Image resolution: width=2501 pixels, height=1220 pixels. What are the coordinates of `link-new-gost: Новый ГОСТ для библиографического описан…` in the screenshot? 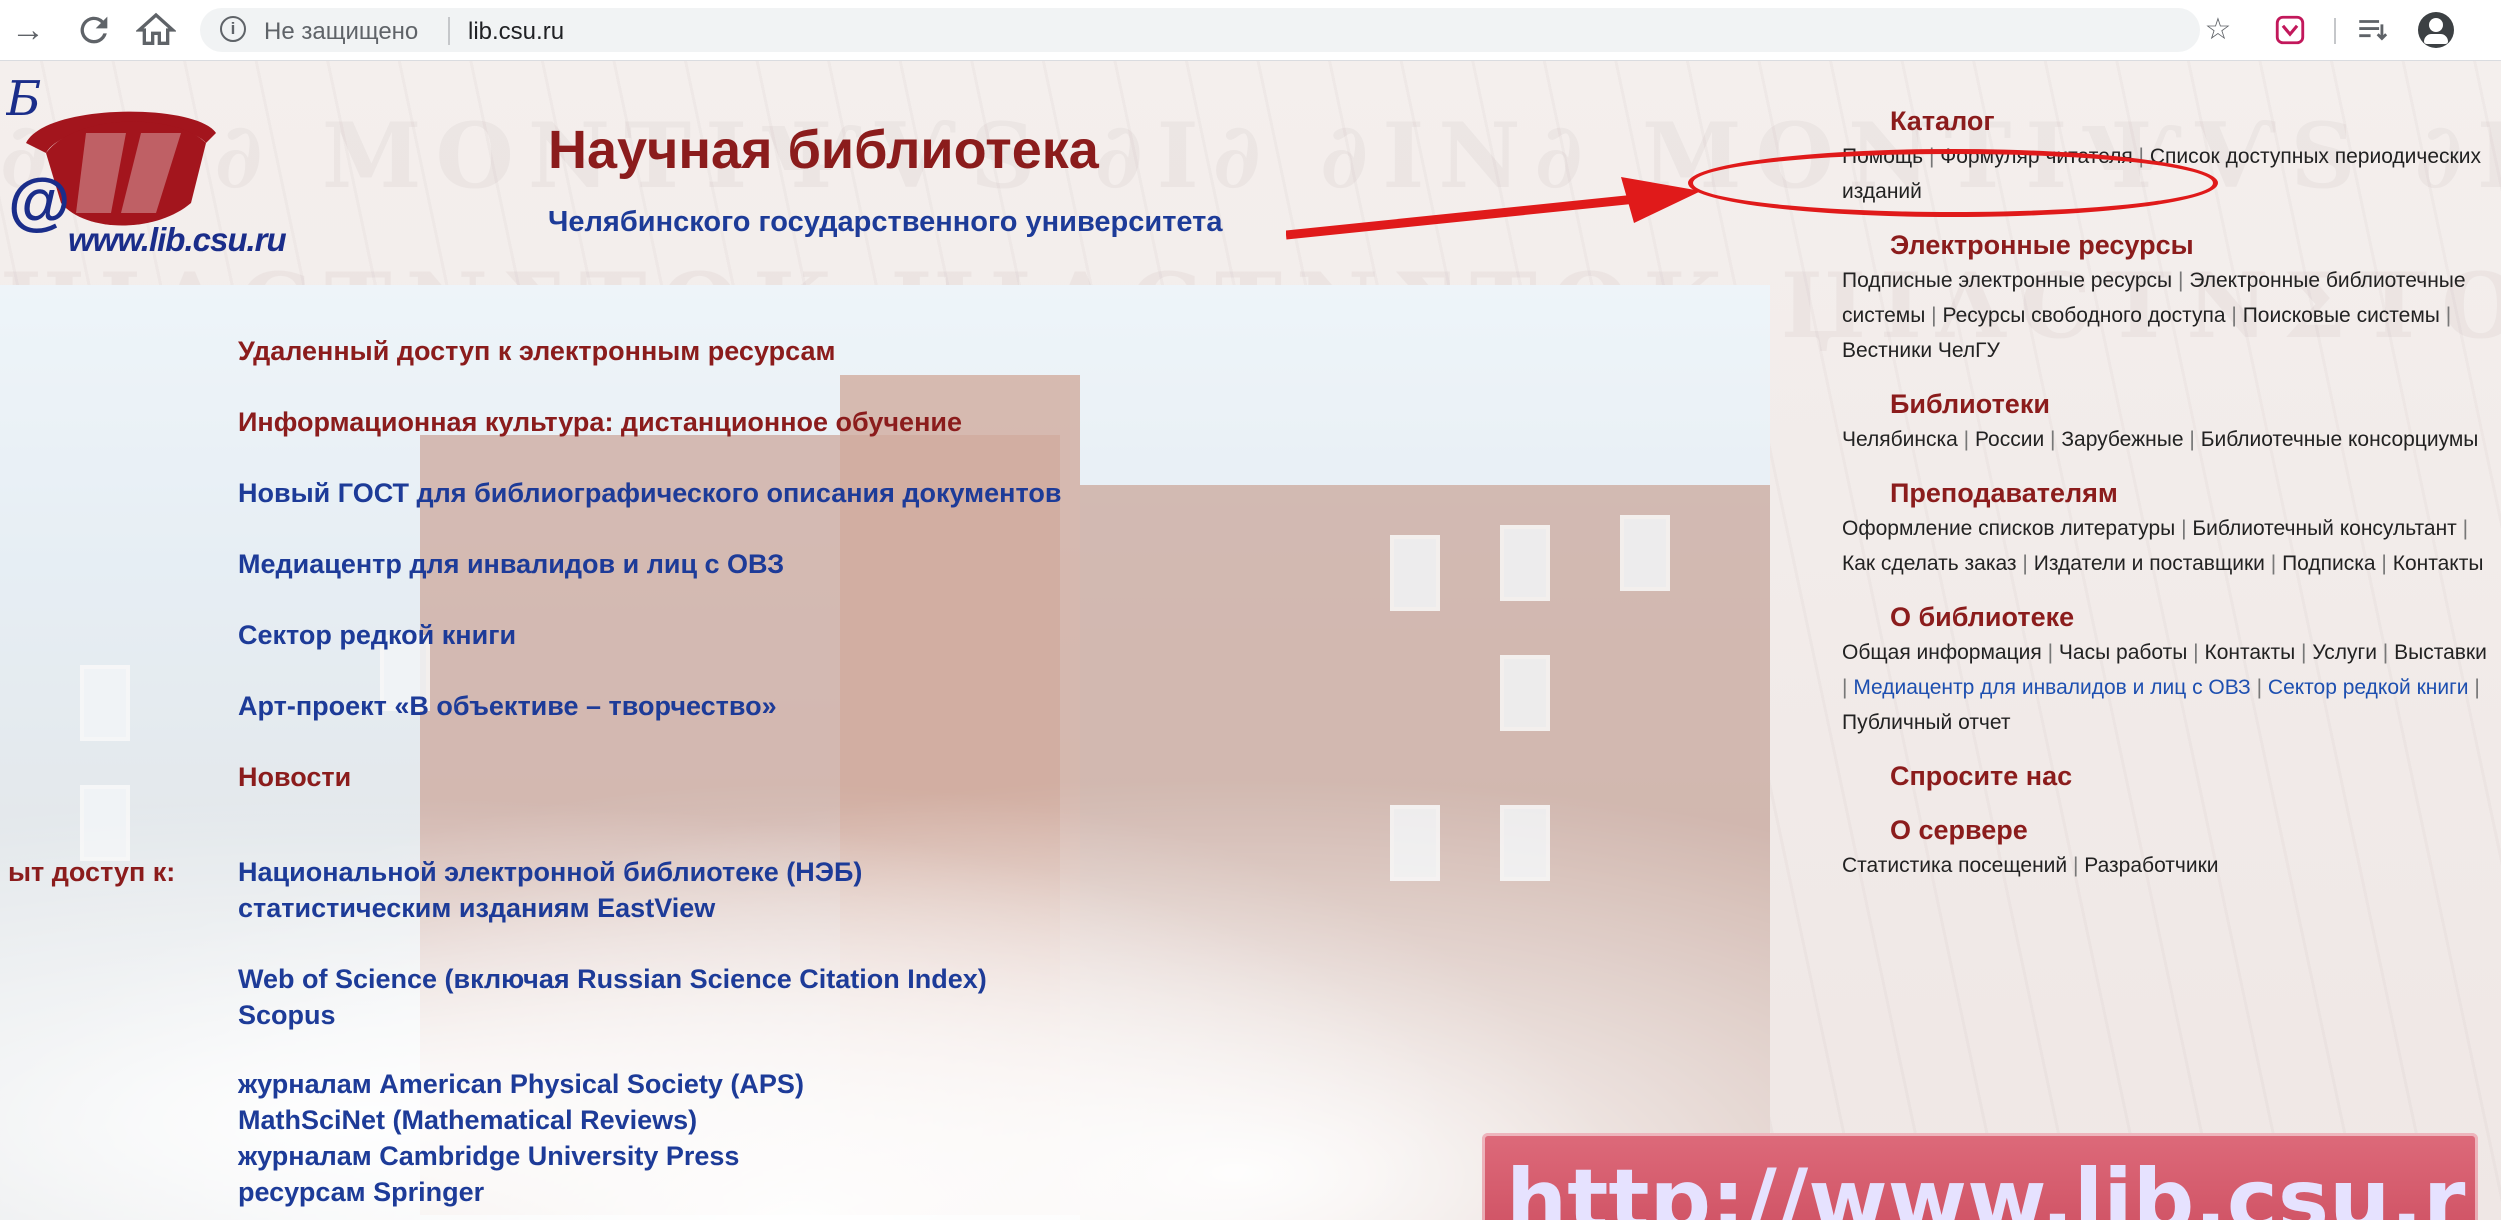 It's located at (649, 493).